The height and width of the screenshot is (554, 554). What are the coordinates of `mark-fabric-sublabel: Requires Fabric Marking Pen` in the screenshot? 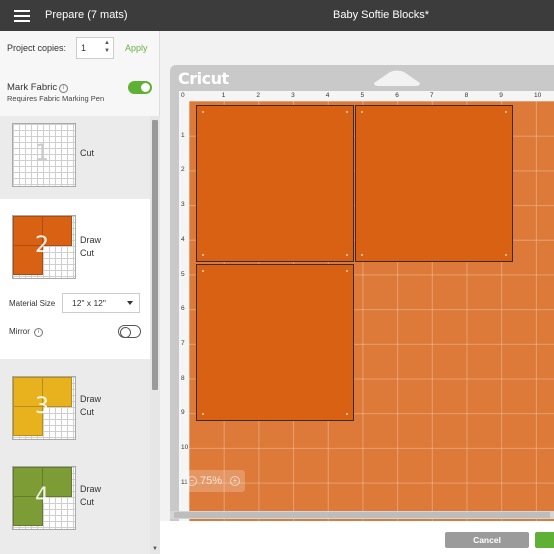 It's located at (56, 98).